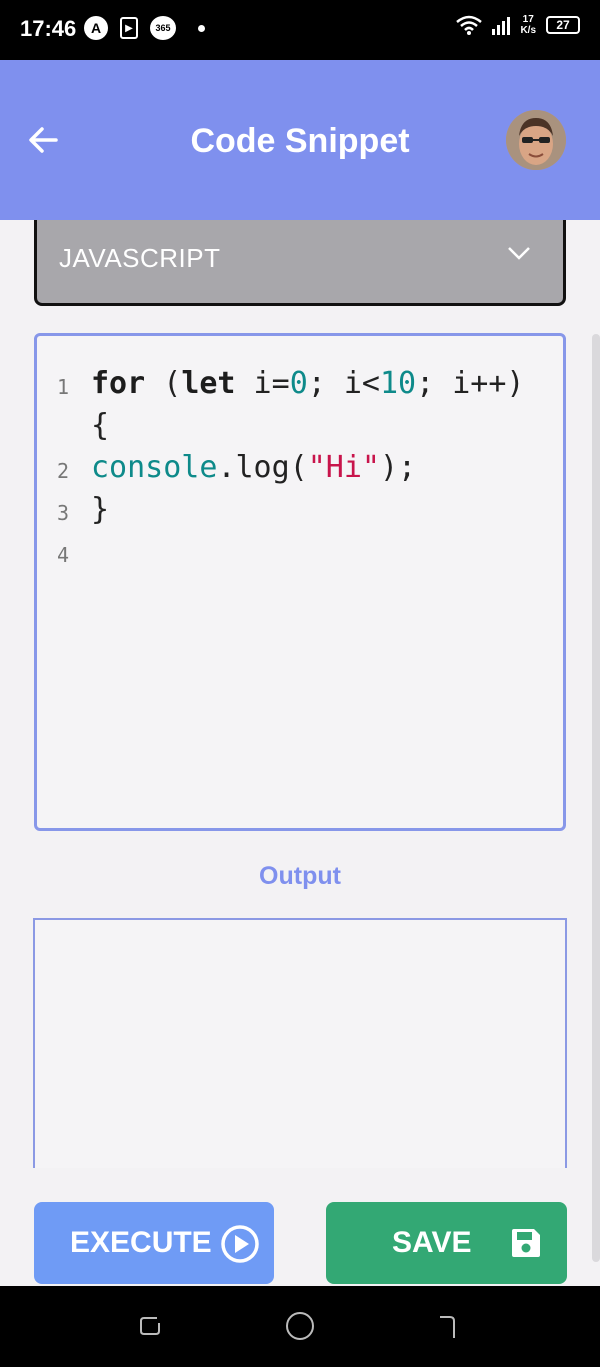  I want to click on recent-apps-icon, so click(150, 1326).